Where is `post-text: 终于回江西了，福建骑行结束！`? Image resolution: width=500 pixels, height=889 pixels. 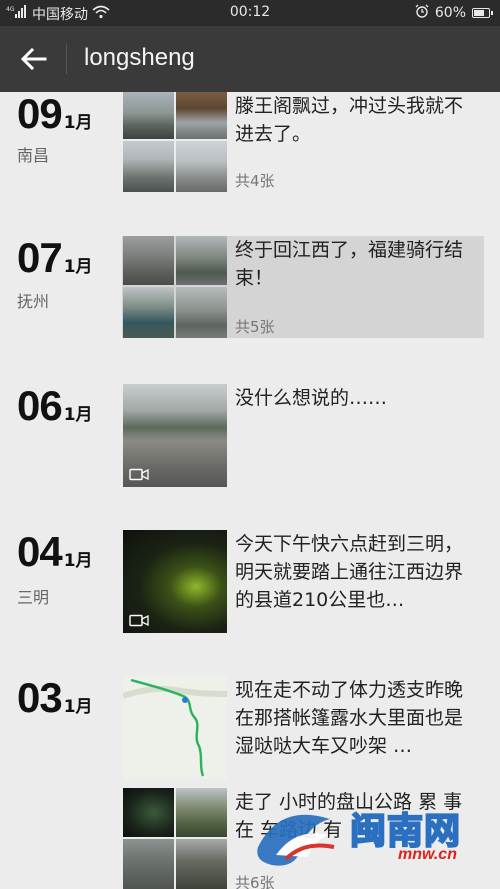
post-text: 终于回江西了，福建骑行结束！ is located at coordinates (349, 264).